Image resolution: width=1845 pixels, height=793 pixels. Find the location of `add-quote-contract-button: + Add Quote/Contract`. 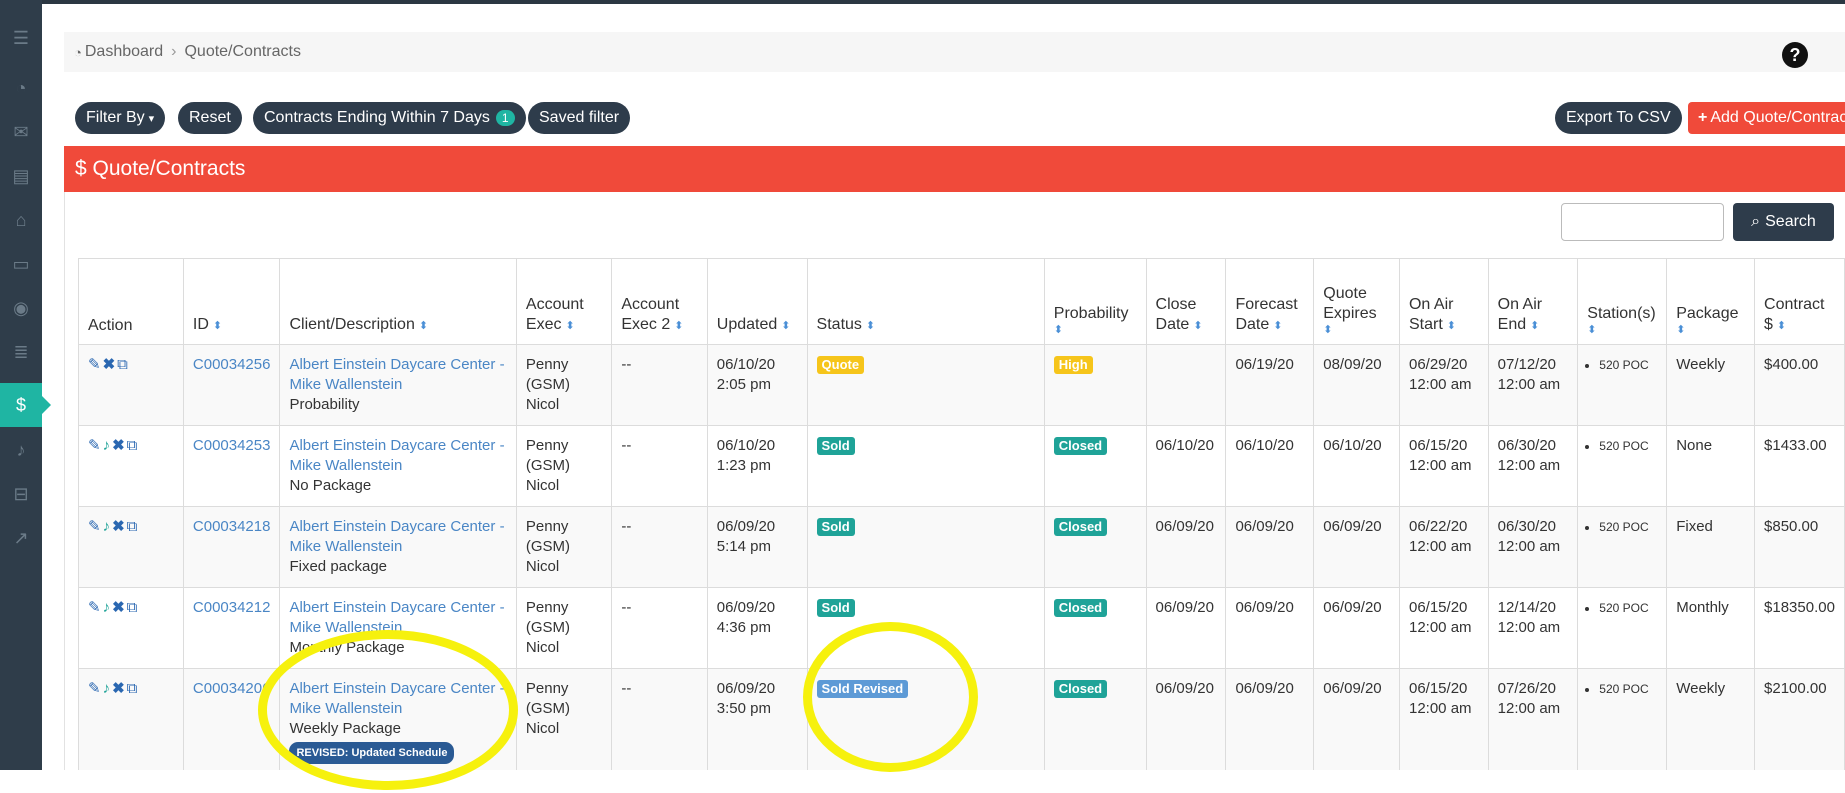

add-quote-contract-button: + Add Quote/Contract is located at coordinates (1766, 118).